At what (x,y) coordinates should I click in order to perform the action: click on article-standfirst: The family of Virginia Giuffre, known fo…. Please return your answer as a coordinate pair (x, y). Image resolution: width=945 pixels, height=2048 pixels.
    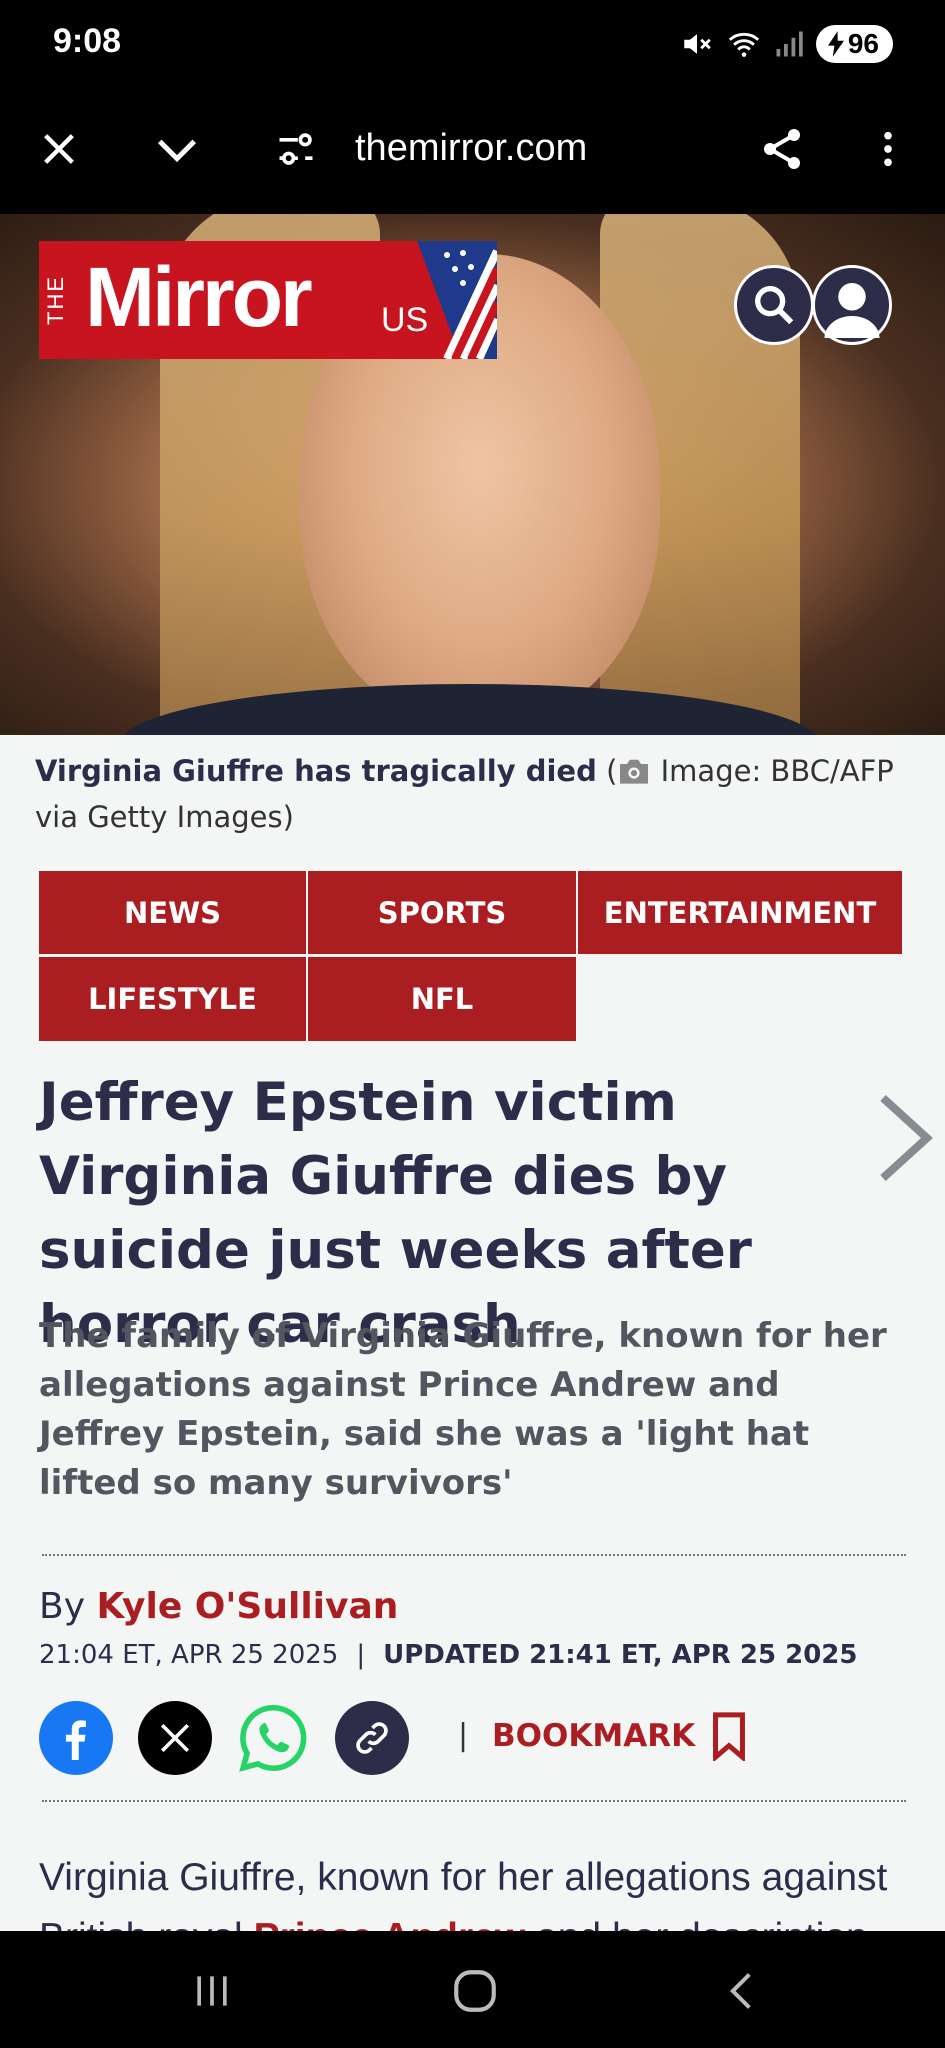
    Looking at the image, I should click on (463, 1409).